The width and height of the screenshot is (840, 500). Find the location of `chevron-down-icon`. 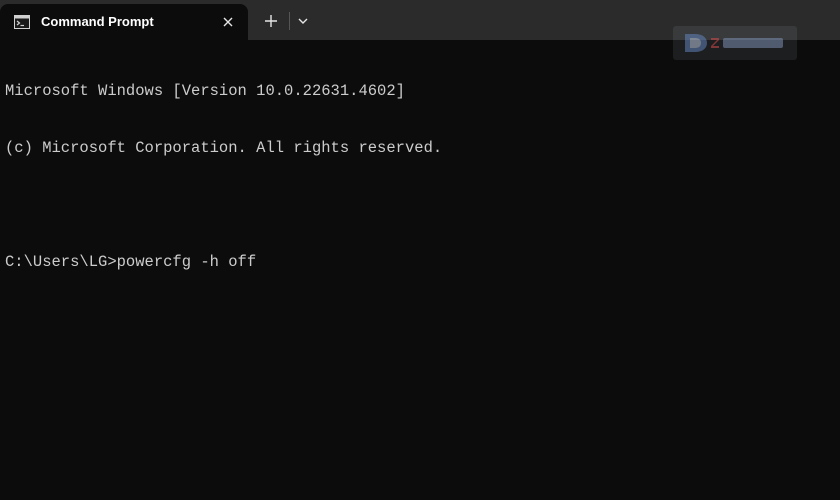

chevron-down-icon is located at coordinates (303, 21).